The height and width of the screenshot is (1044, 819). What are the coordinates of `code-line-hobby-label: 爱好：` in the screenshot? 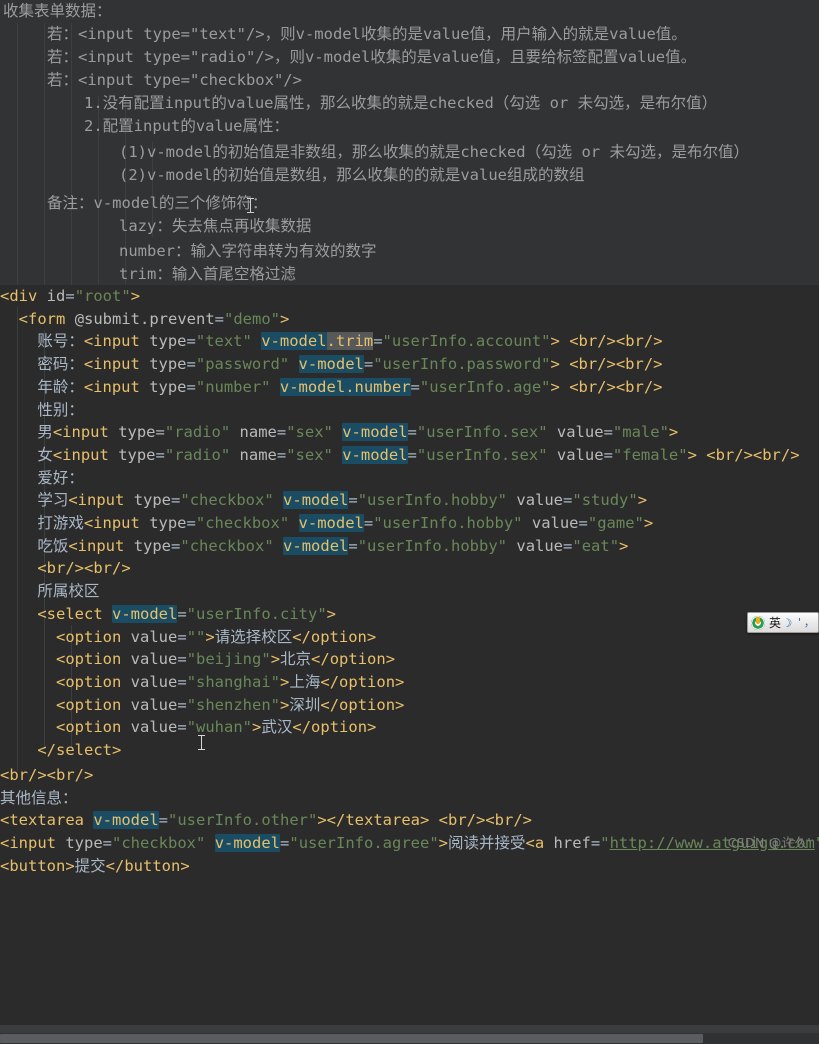 It's located at (409, 478).